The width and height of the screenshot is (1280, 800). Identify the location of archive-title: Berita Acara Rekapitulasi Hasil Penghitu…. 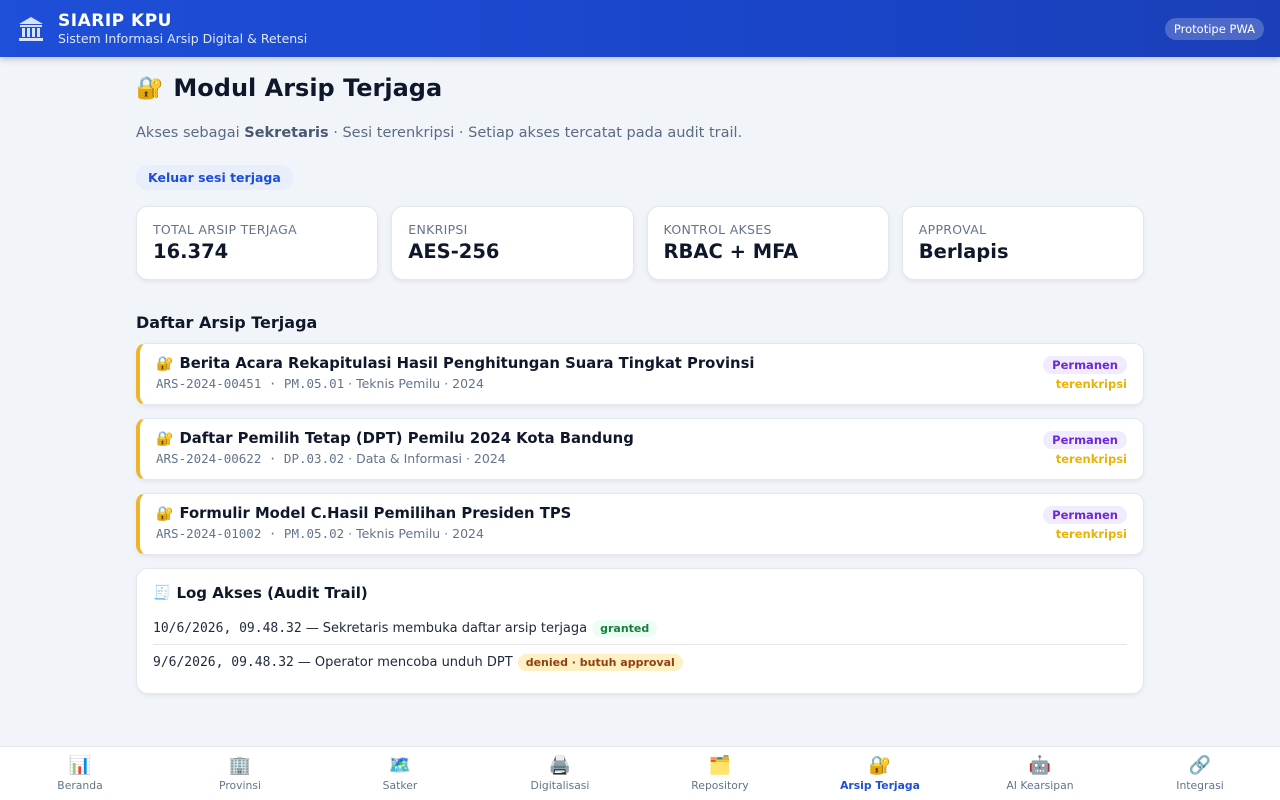
(467, 363).